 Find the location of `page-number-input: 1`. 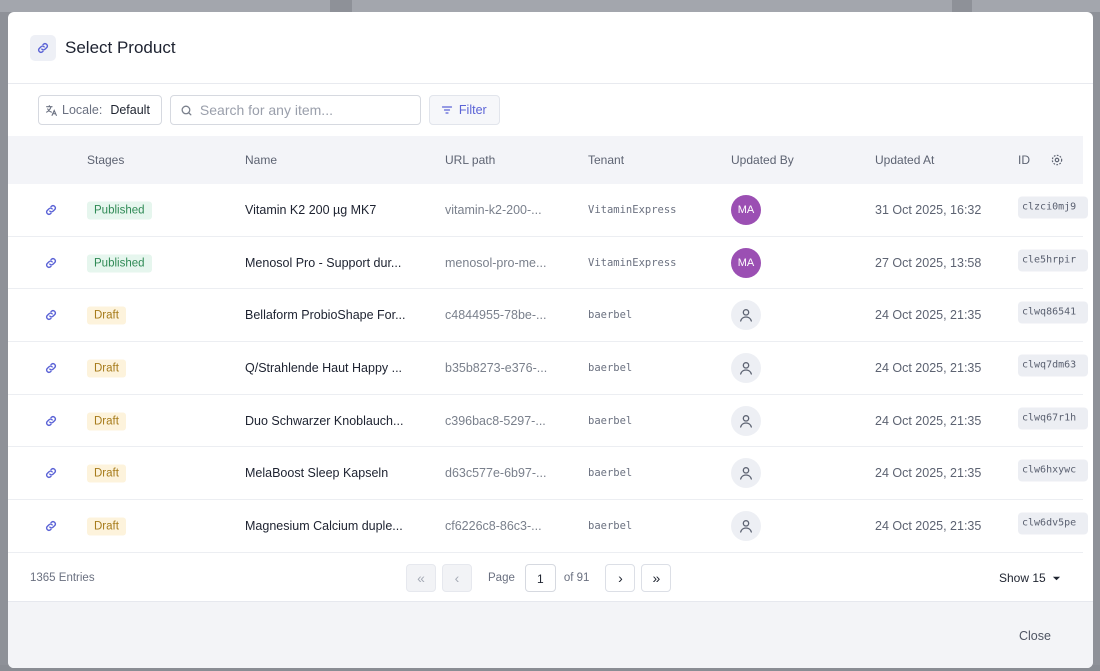

page-number-input: 1 is located at coordinates (540, 578).